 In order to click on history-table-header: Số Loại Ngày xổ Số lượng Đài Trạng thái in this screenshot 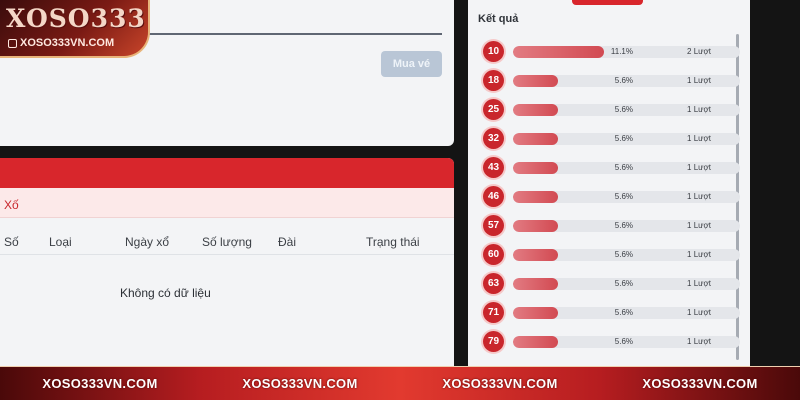, I will do `click(227, 243)`.